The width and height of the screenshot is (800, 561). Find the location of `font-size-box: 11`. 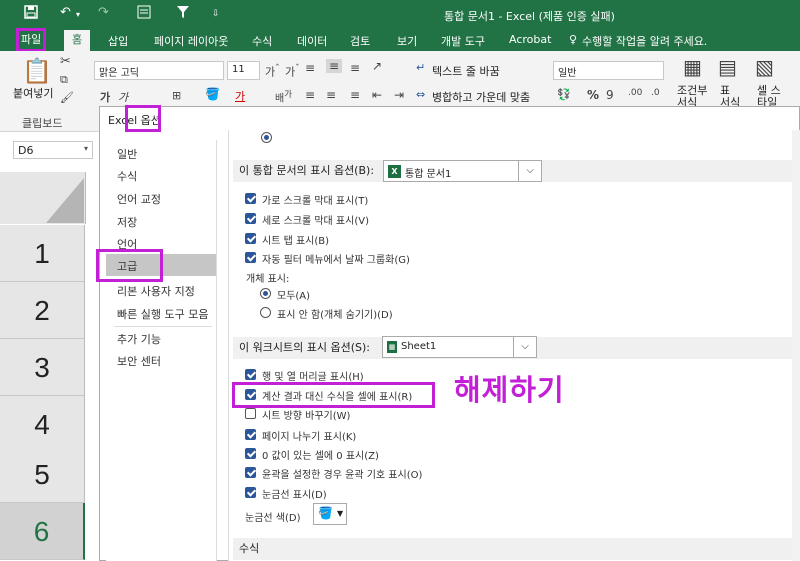

font-size-box: 11 is located at coordinates (243, 70).